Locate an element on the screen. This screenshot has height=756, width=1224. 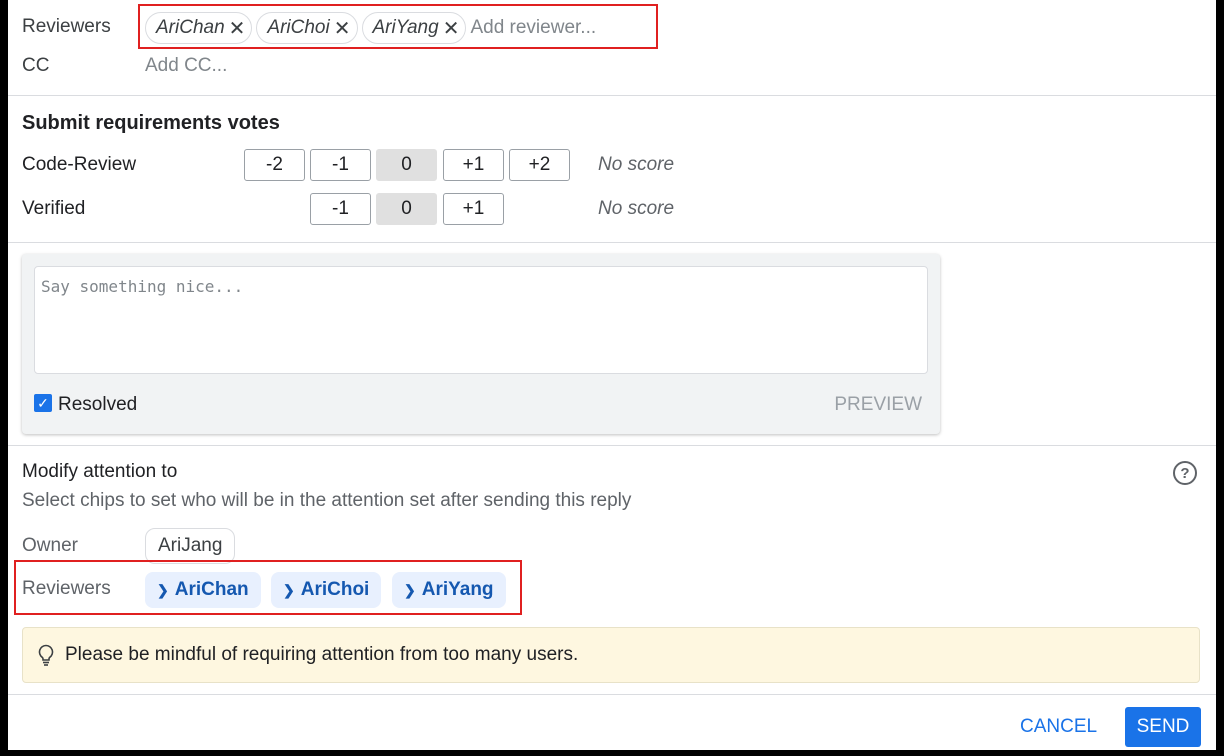
cancel-button: CANCEL is located at coordinates (1058, 727).